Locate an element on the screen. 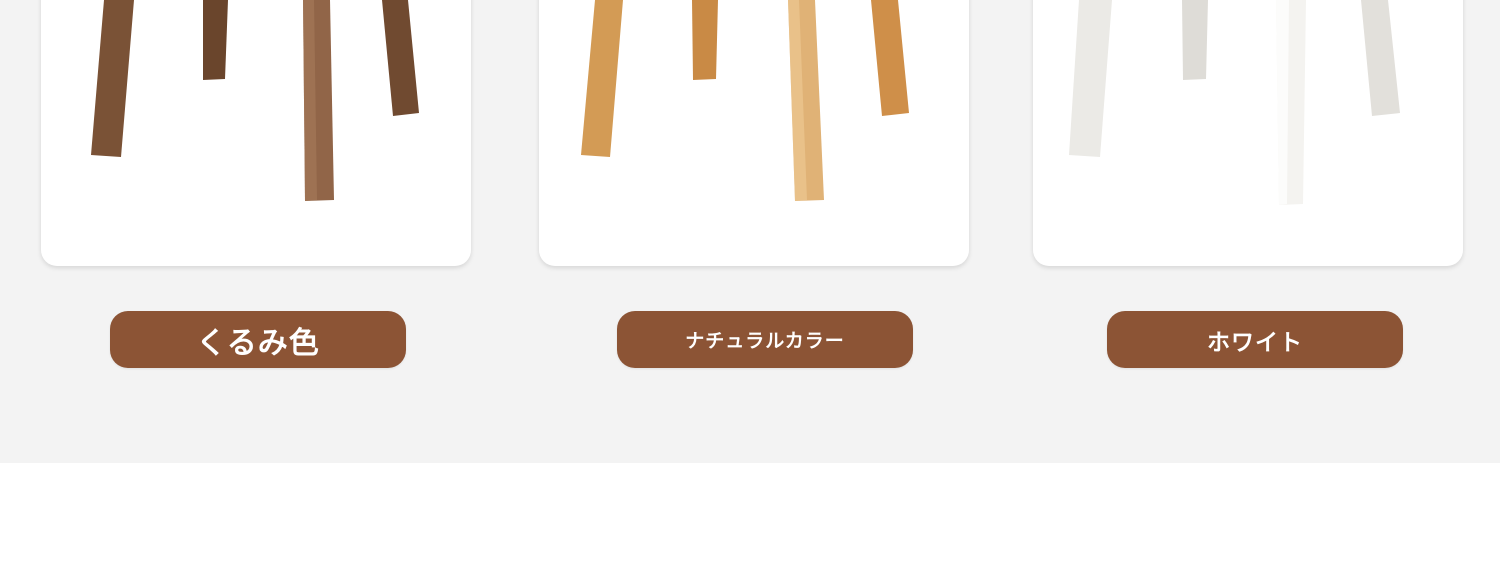 This screenshot has height=569, width=1500. stool-legs-natural-image is located at coordinates (745, 100).